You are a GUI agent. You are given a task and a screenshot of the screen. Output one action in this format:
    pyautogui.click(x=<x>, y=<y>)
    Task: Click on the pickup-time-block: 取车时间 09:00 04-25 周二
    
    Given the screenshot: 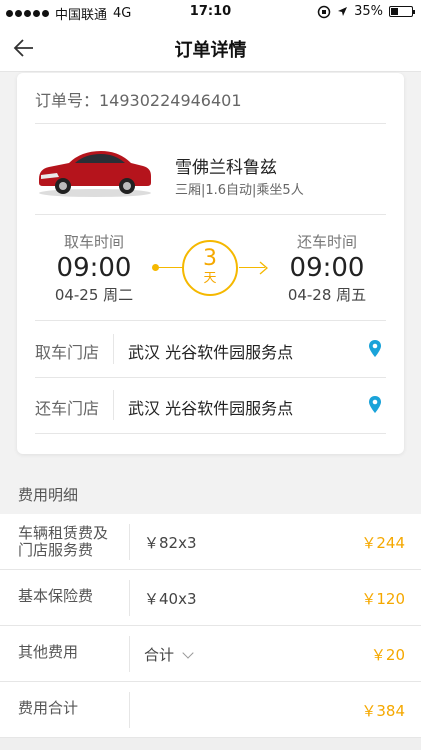 What is the action you would take?
    pyautogui.click(x=94, y=268)
    